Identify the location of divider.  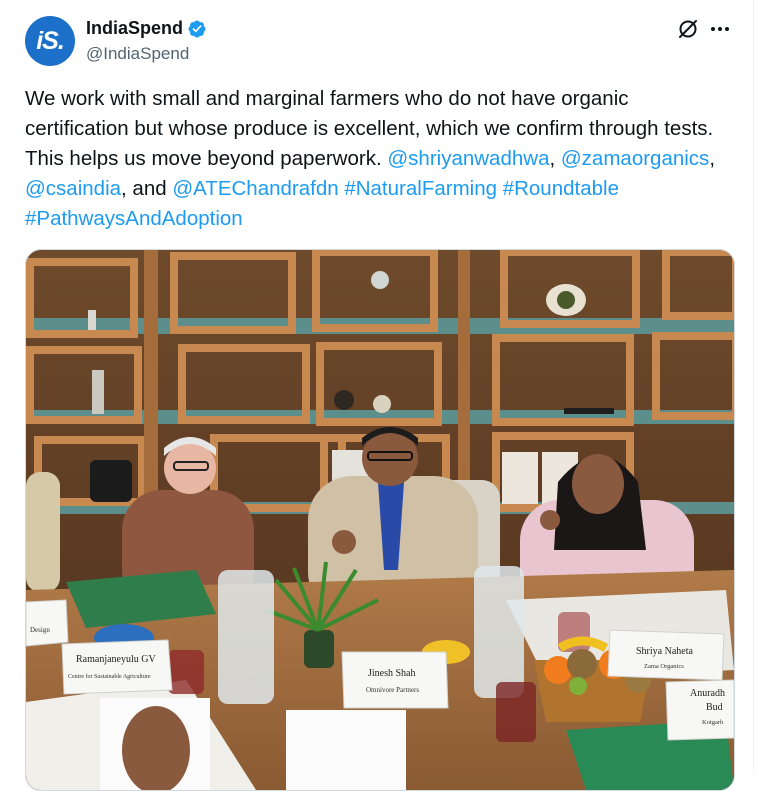
(753, 387).